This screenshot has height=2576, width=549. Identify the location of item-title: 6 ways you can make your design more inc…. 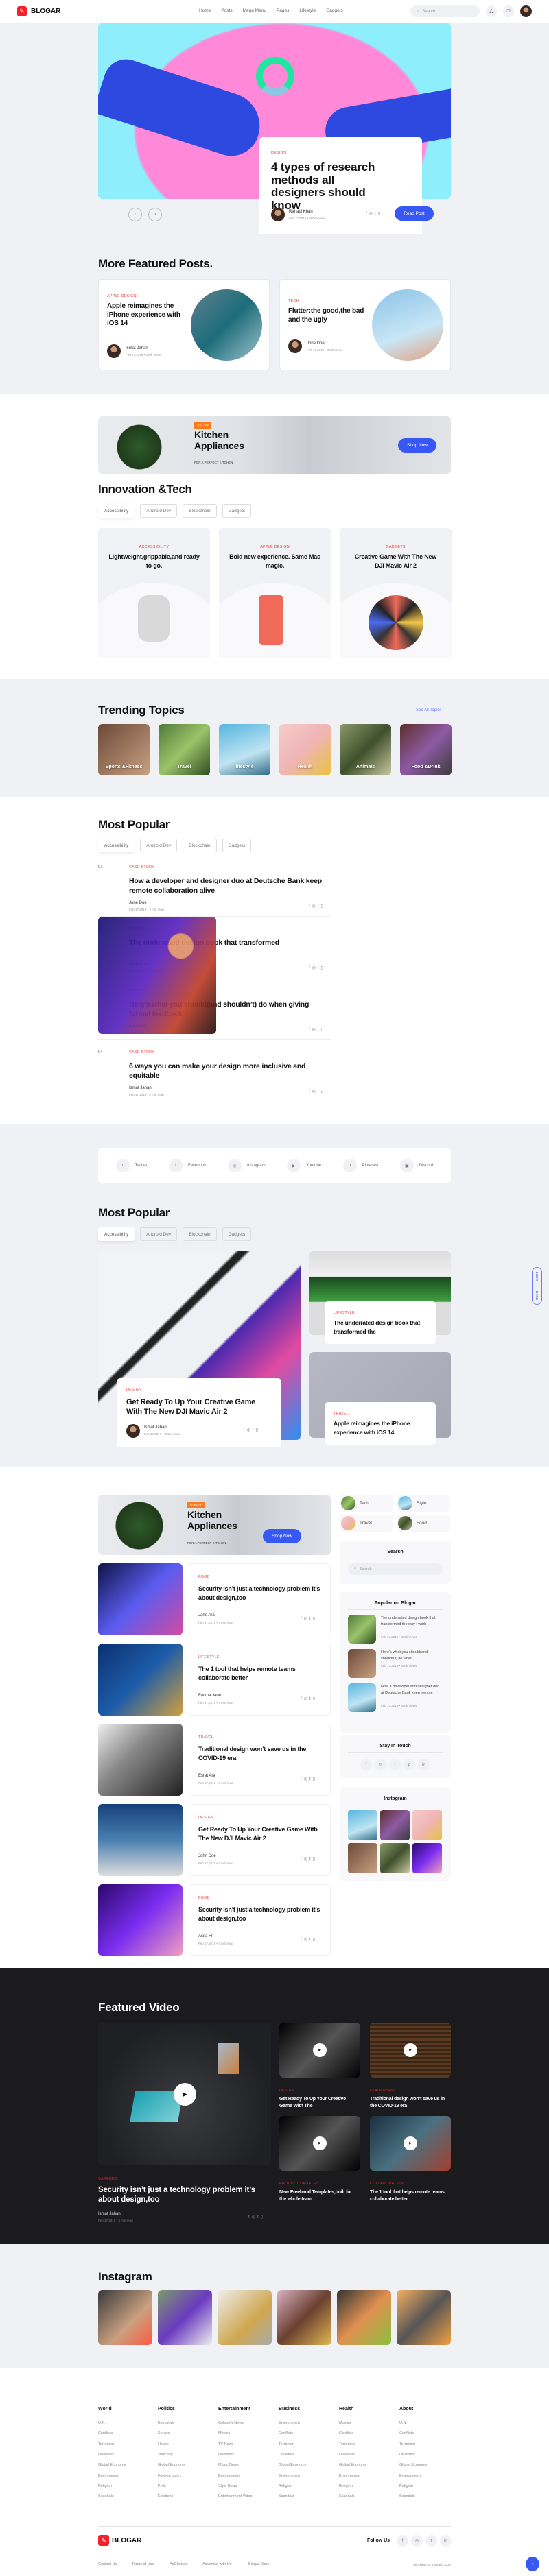
(228, 1071).